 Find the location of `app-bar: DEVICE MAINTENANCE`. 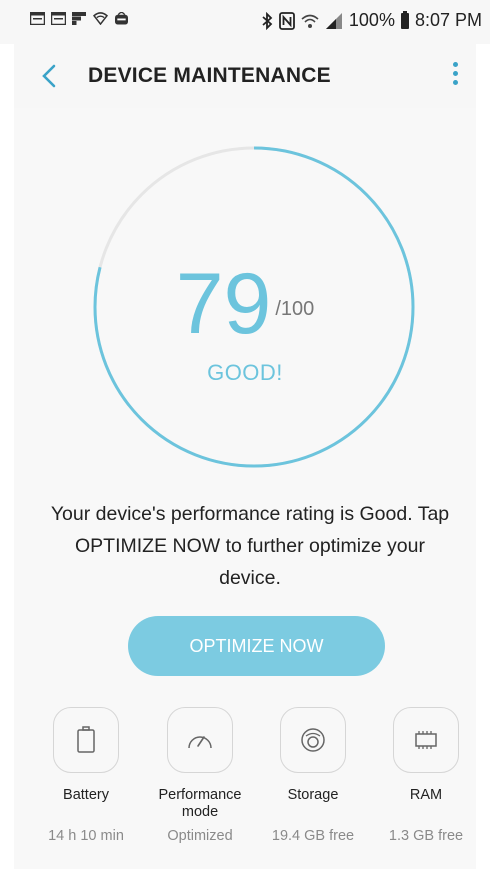

app-bar: DEVICE MAINTENANCE is located at coordinates (245, 76).